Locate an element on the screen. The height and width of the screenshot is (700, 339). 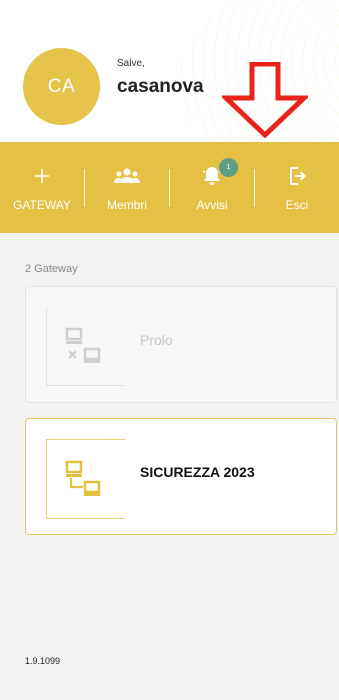
users-icon is located at coordinates (127, 176).